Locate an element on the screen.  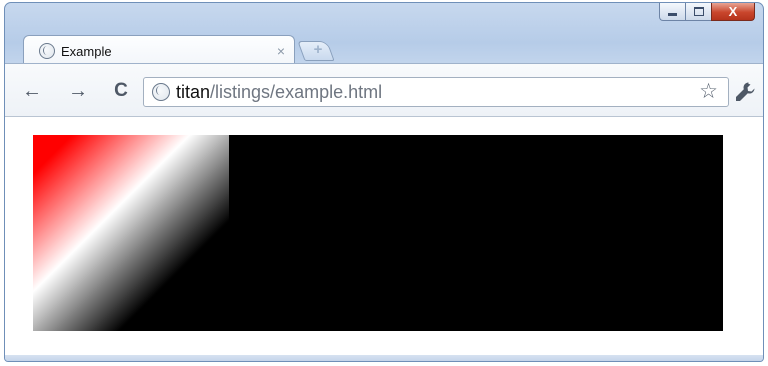
wrench-icon is located at coordinates (745, 92).